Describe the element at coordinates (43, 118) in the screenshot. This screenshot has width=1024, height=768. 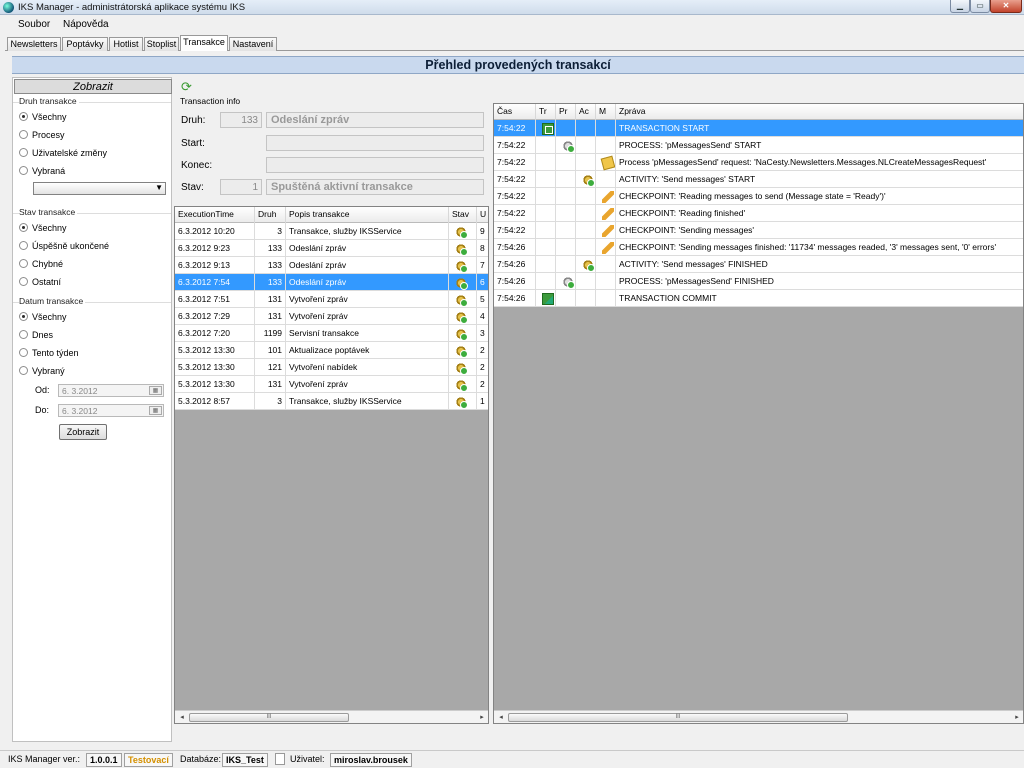
I see `druh-radio-vsechny: Všechny` at that location.